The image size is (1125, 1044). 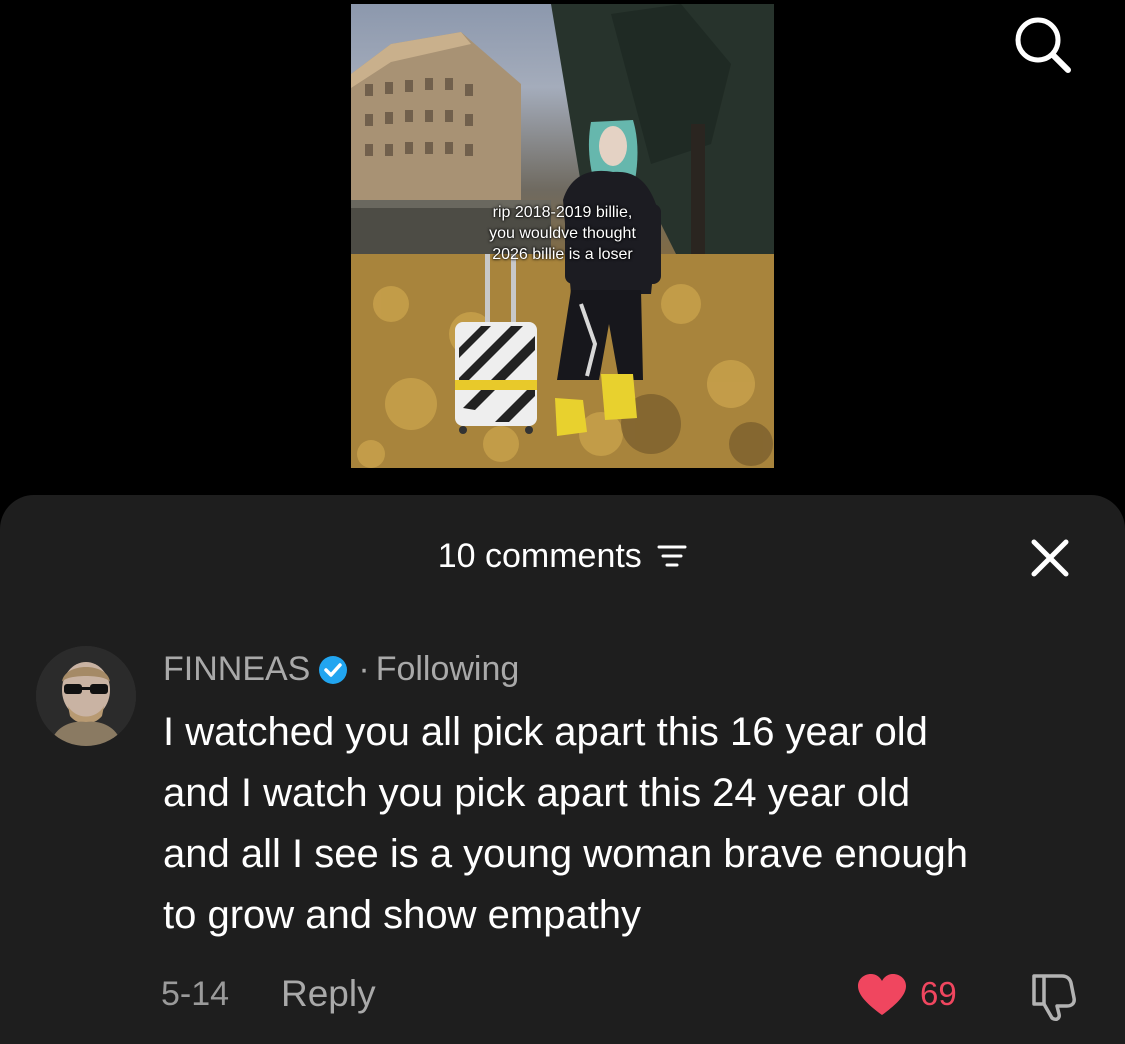 I want to click on caption-line: rip 2018-2019 billie,, so click(x=562, y=212).